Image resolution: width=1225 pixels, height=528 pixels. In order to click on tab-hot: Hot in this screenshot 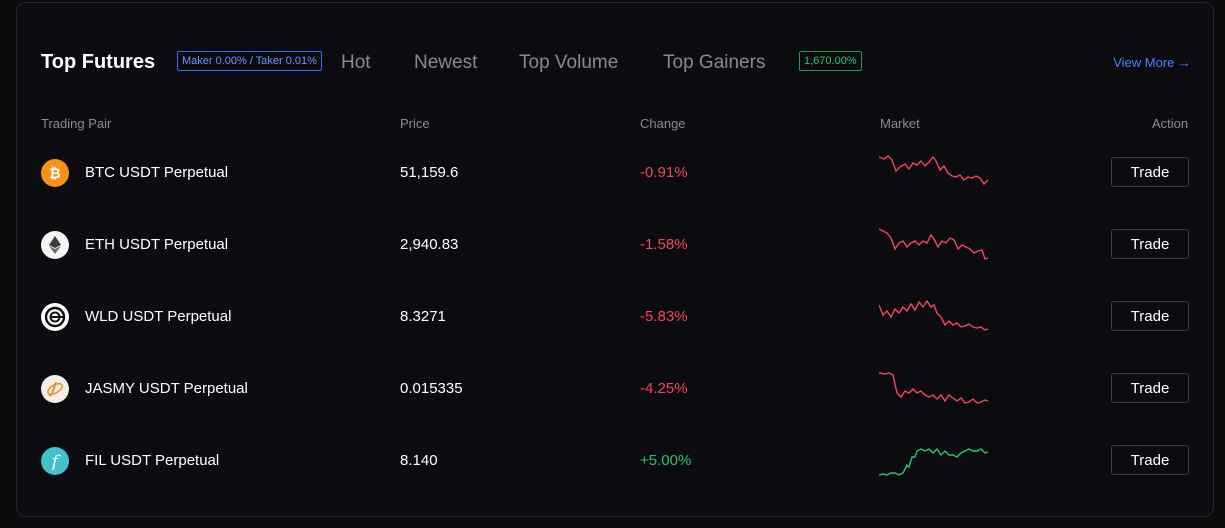, I will do `click(356, 63)`.